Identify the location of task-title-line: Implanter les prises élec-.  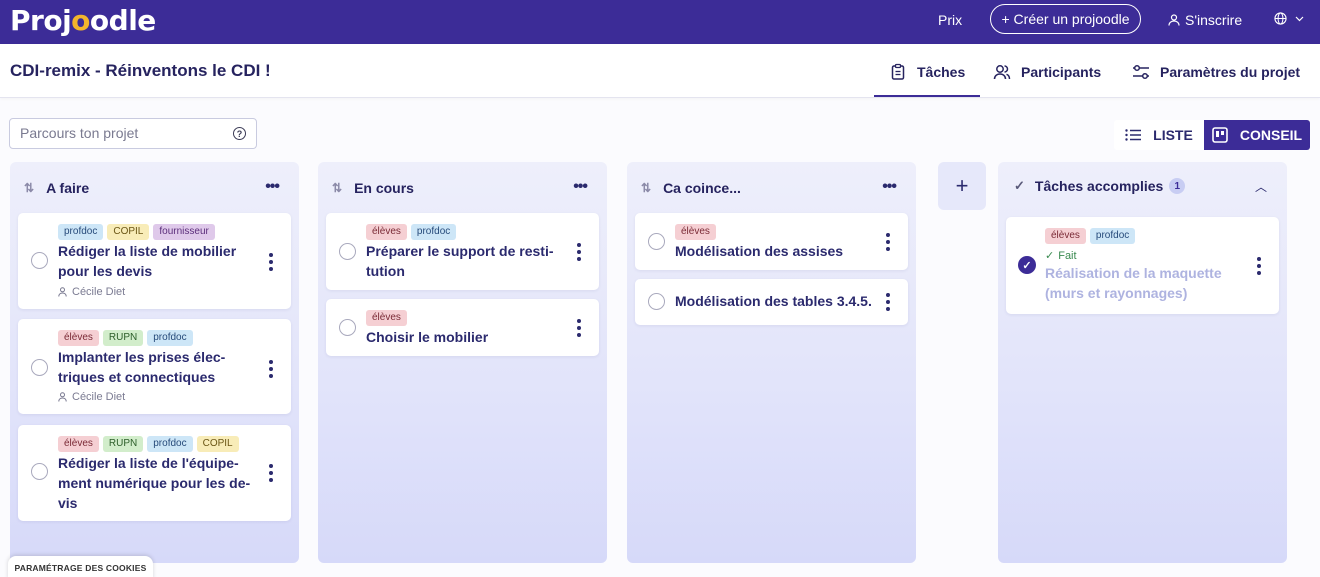
(142, 357).